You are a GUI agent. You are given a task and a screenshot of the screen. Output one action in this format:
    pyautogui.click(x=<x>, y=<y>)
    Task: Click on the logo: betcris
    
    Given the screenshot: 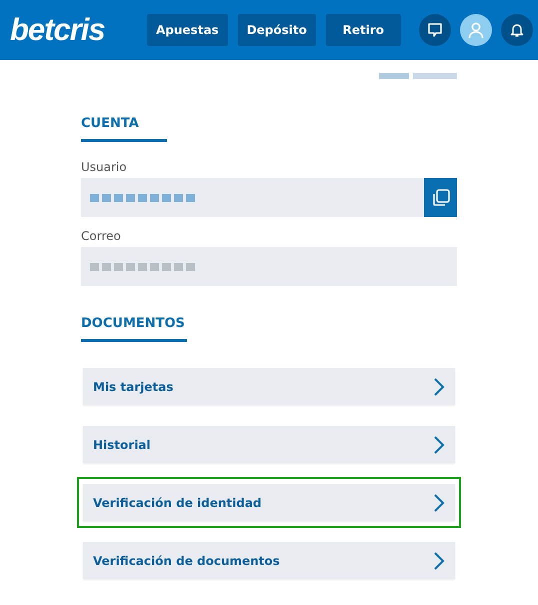 What is the action you would take?
    pyautogui.click(x=78, y=30)
    